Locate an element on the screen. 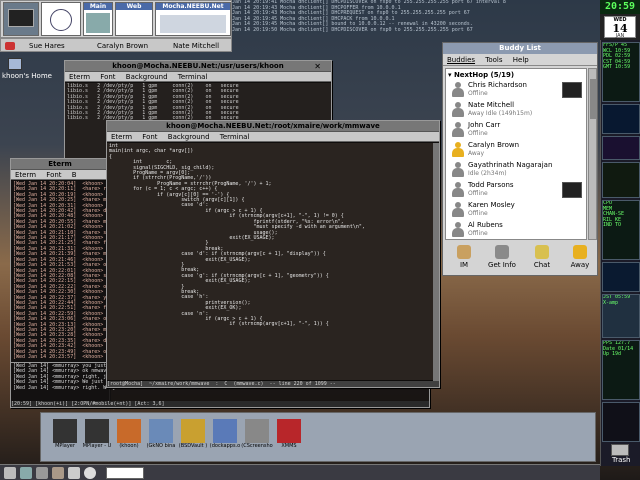  taskbar-label: MPlayer is located at coordinates (65, 446).